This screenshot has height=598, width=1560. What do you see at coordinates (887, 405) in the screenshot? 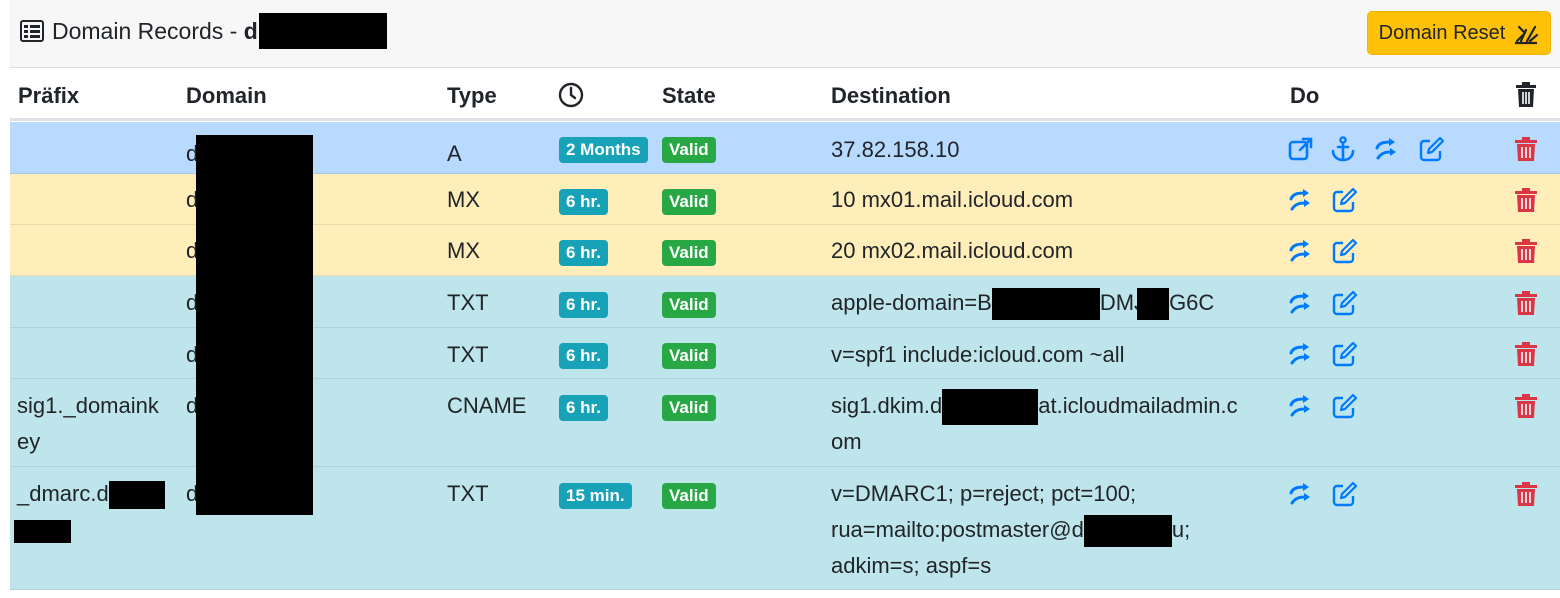
I see `destination-part: sig1.dkim.d` at bounding box center [887, 405].